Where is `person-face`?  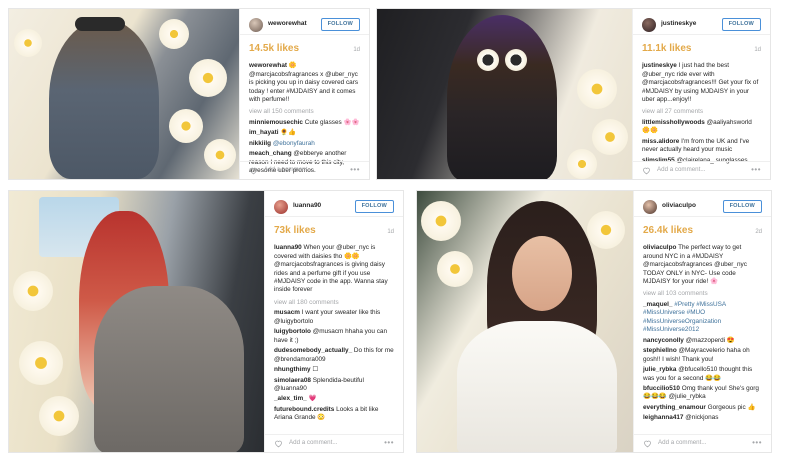
person-face is located at coordinates (542, 273).